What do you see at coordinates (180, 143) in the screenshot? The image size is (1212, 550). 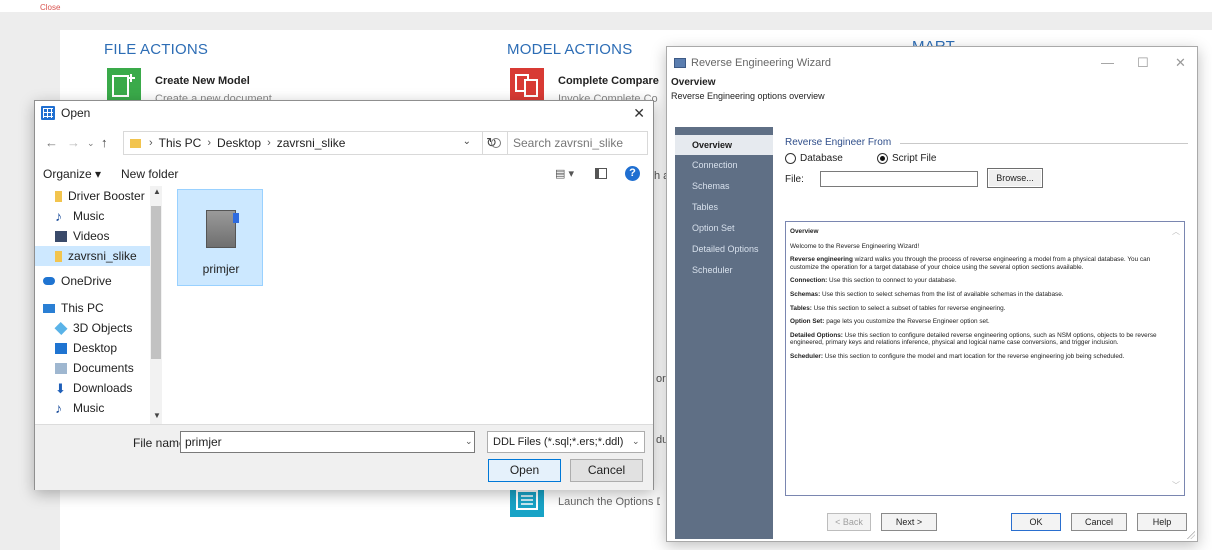 I see `breadcrumb-this-pc: This PC` at bounding box center [180, 143].